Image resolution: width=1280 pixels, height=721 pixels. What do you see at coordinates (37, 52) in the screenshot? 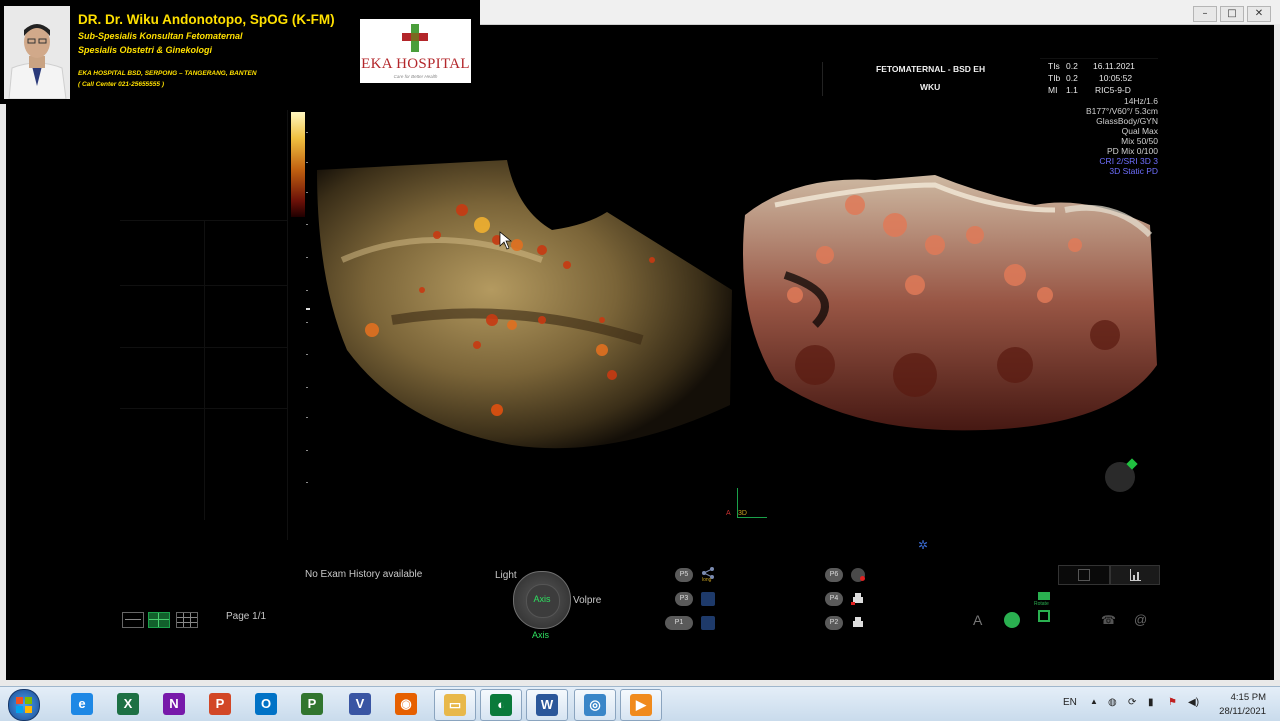
I see `doctor-photo` at bounding box center [37, 52].